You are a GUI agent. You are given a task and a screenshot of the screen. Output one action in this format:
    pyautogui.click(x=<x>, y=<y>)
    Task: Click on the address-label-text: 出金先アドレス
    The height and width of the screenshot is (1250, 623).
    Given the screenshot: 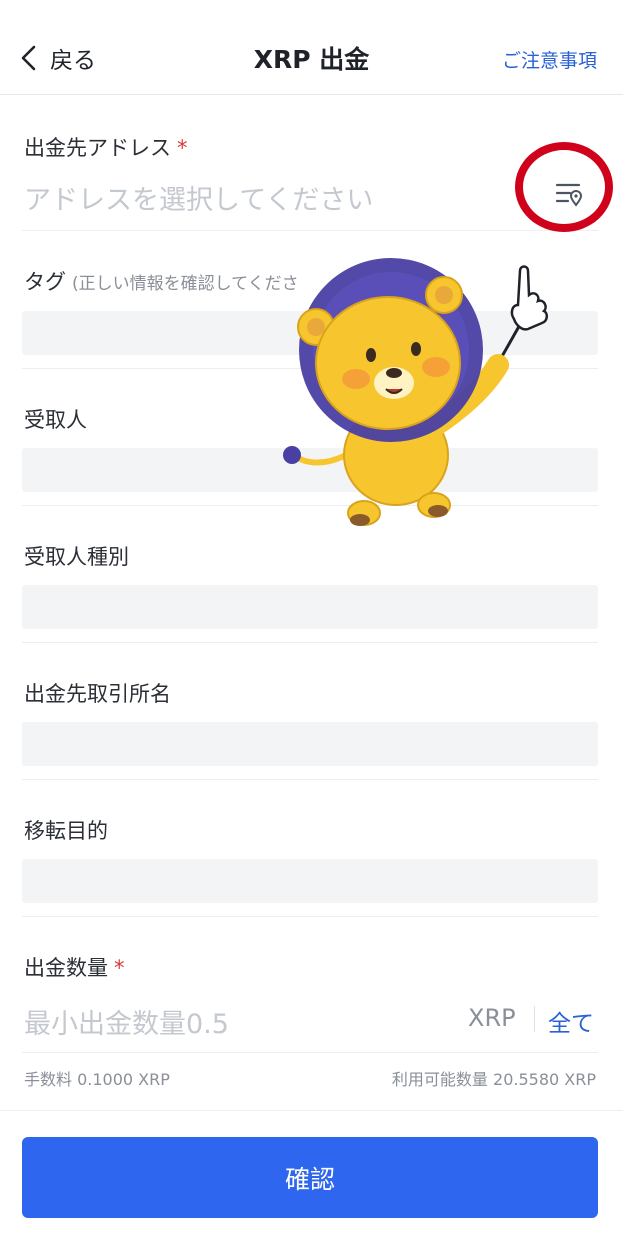 What is the action you would take?
    pyautogui.click(x=97, y=148)
    